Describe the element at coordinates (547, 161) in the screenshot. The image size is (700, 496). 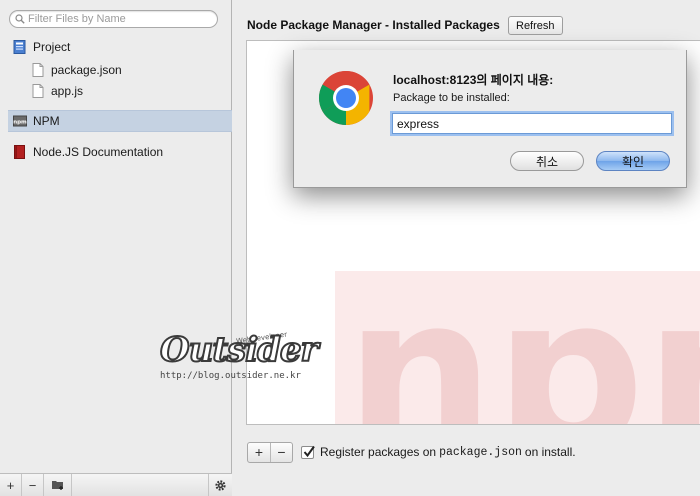
I see `cancel-button: 취소` at that location.